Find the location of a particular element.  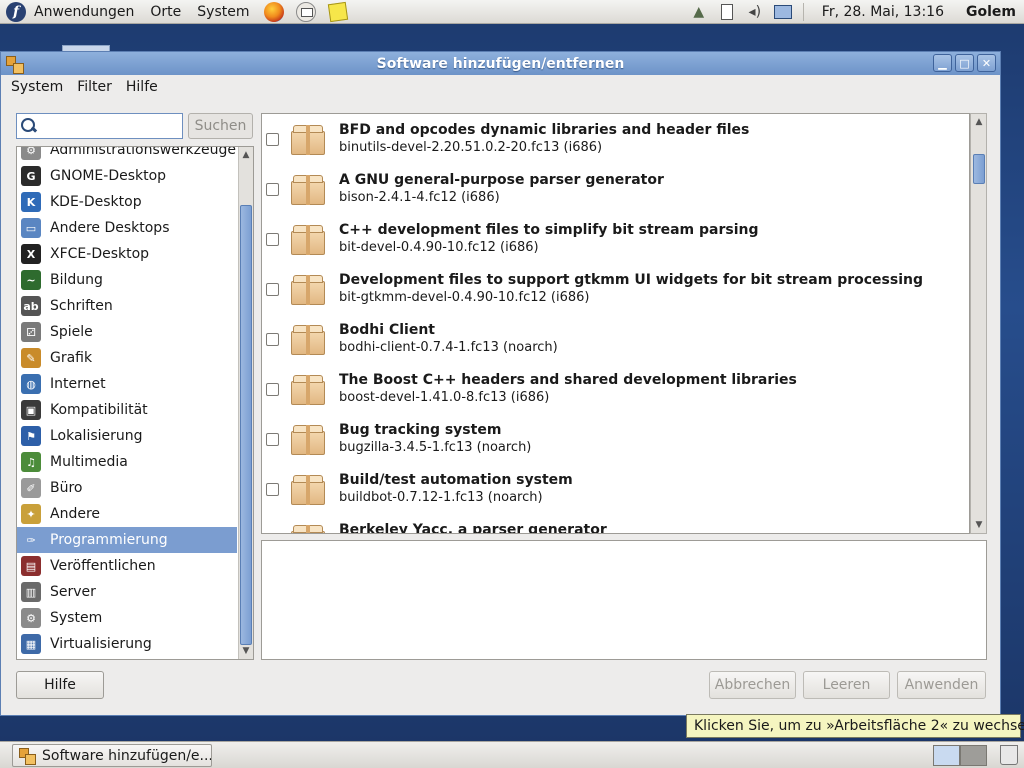

package-name: bison-2.4.1-4.fc12 (i686) is located at coordinates (419, 197).